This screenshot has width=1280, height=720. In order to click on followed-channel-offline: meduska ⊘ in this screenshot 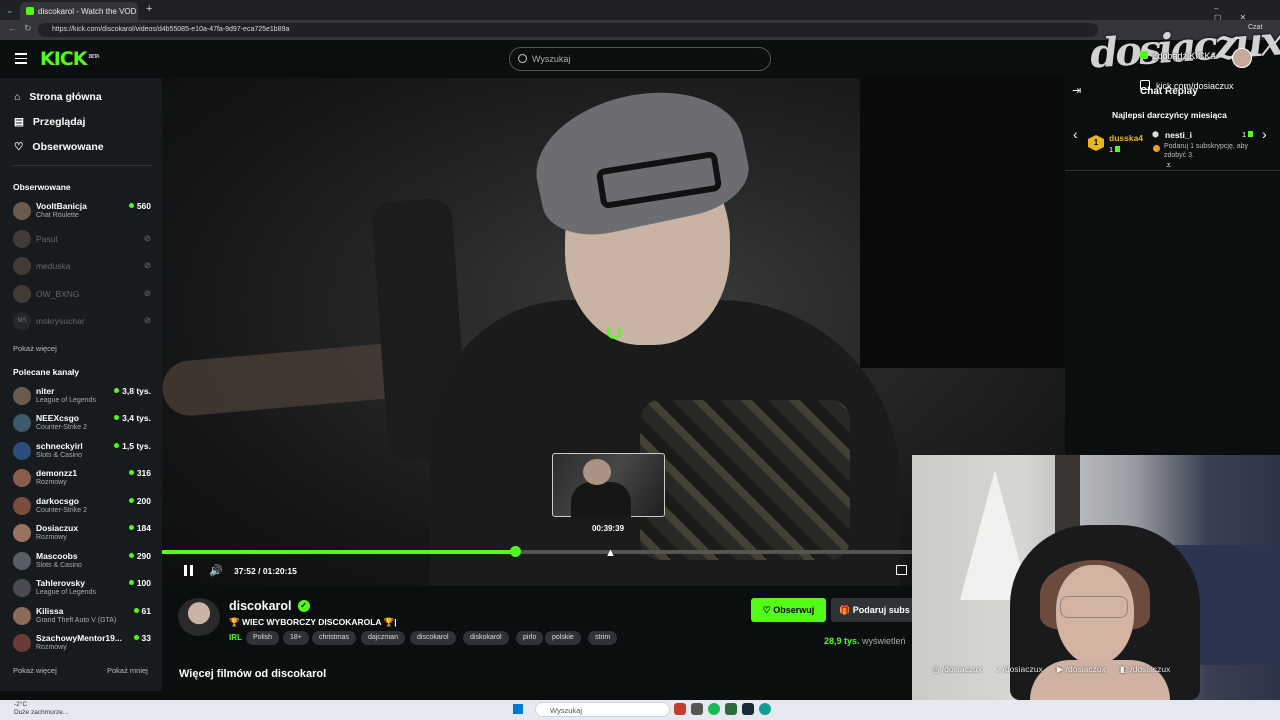, I will do `click(83, 268)`.